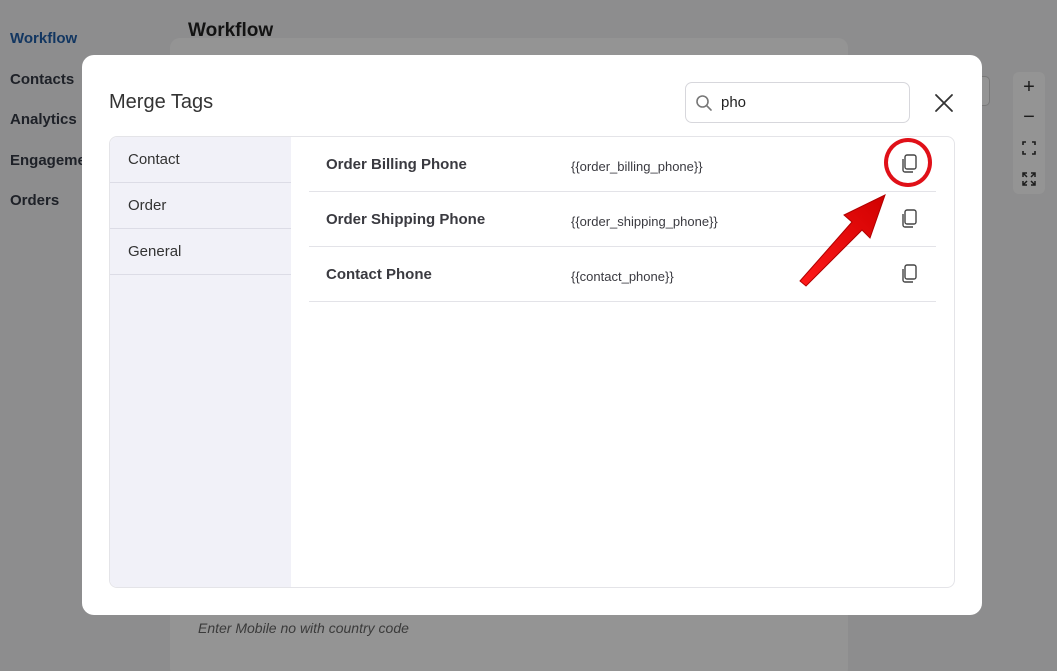 This screenshot has height=671, width=1057. I want to click on close-icon, so click(944, 103).